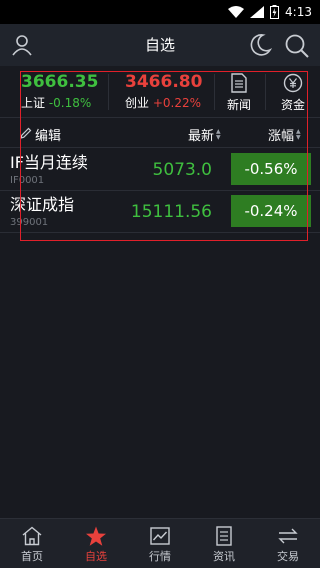 This screenshot has height=568, width=320. What do you see at coordinates (70, 103) in the screenshot?
I see `index-change: -0.18%` at bounding box center [70, 103].